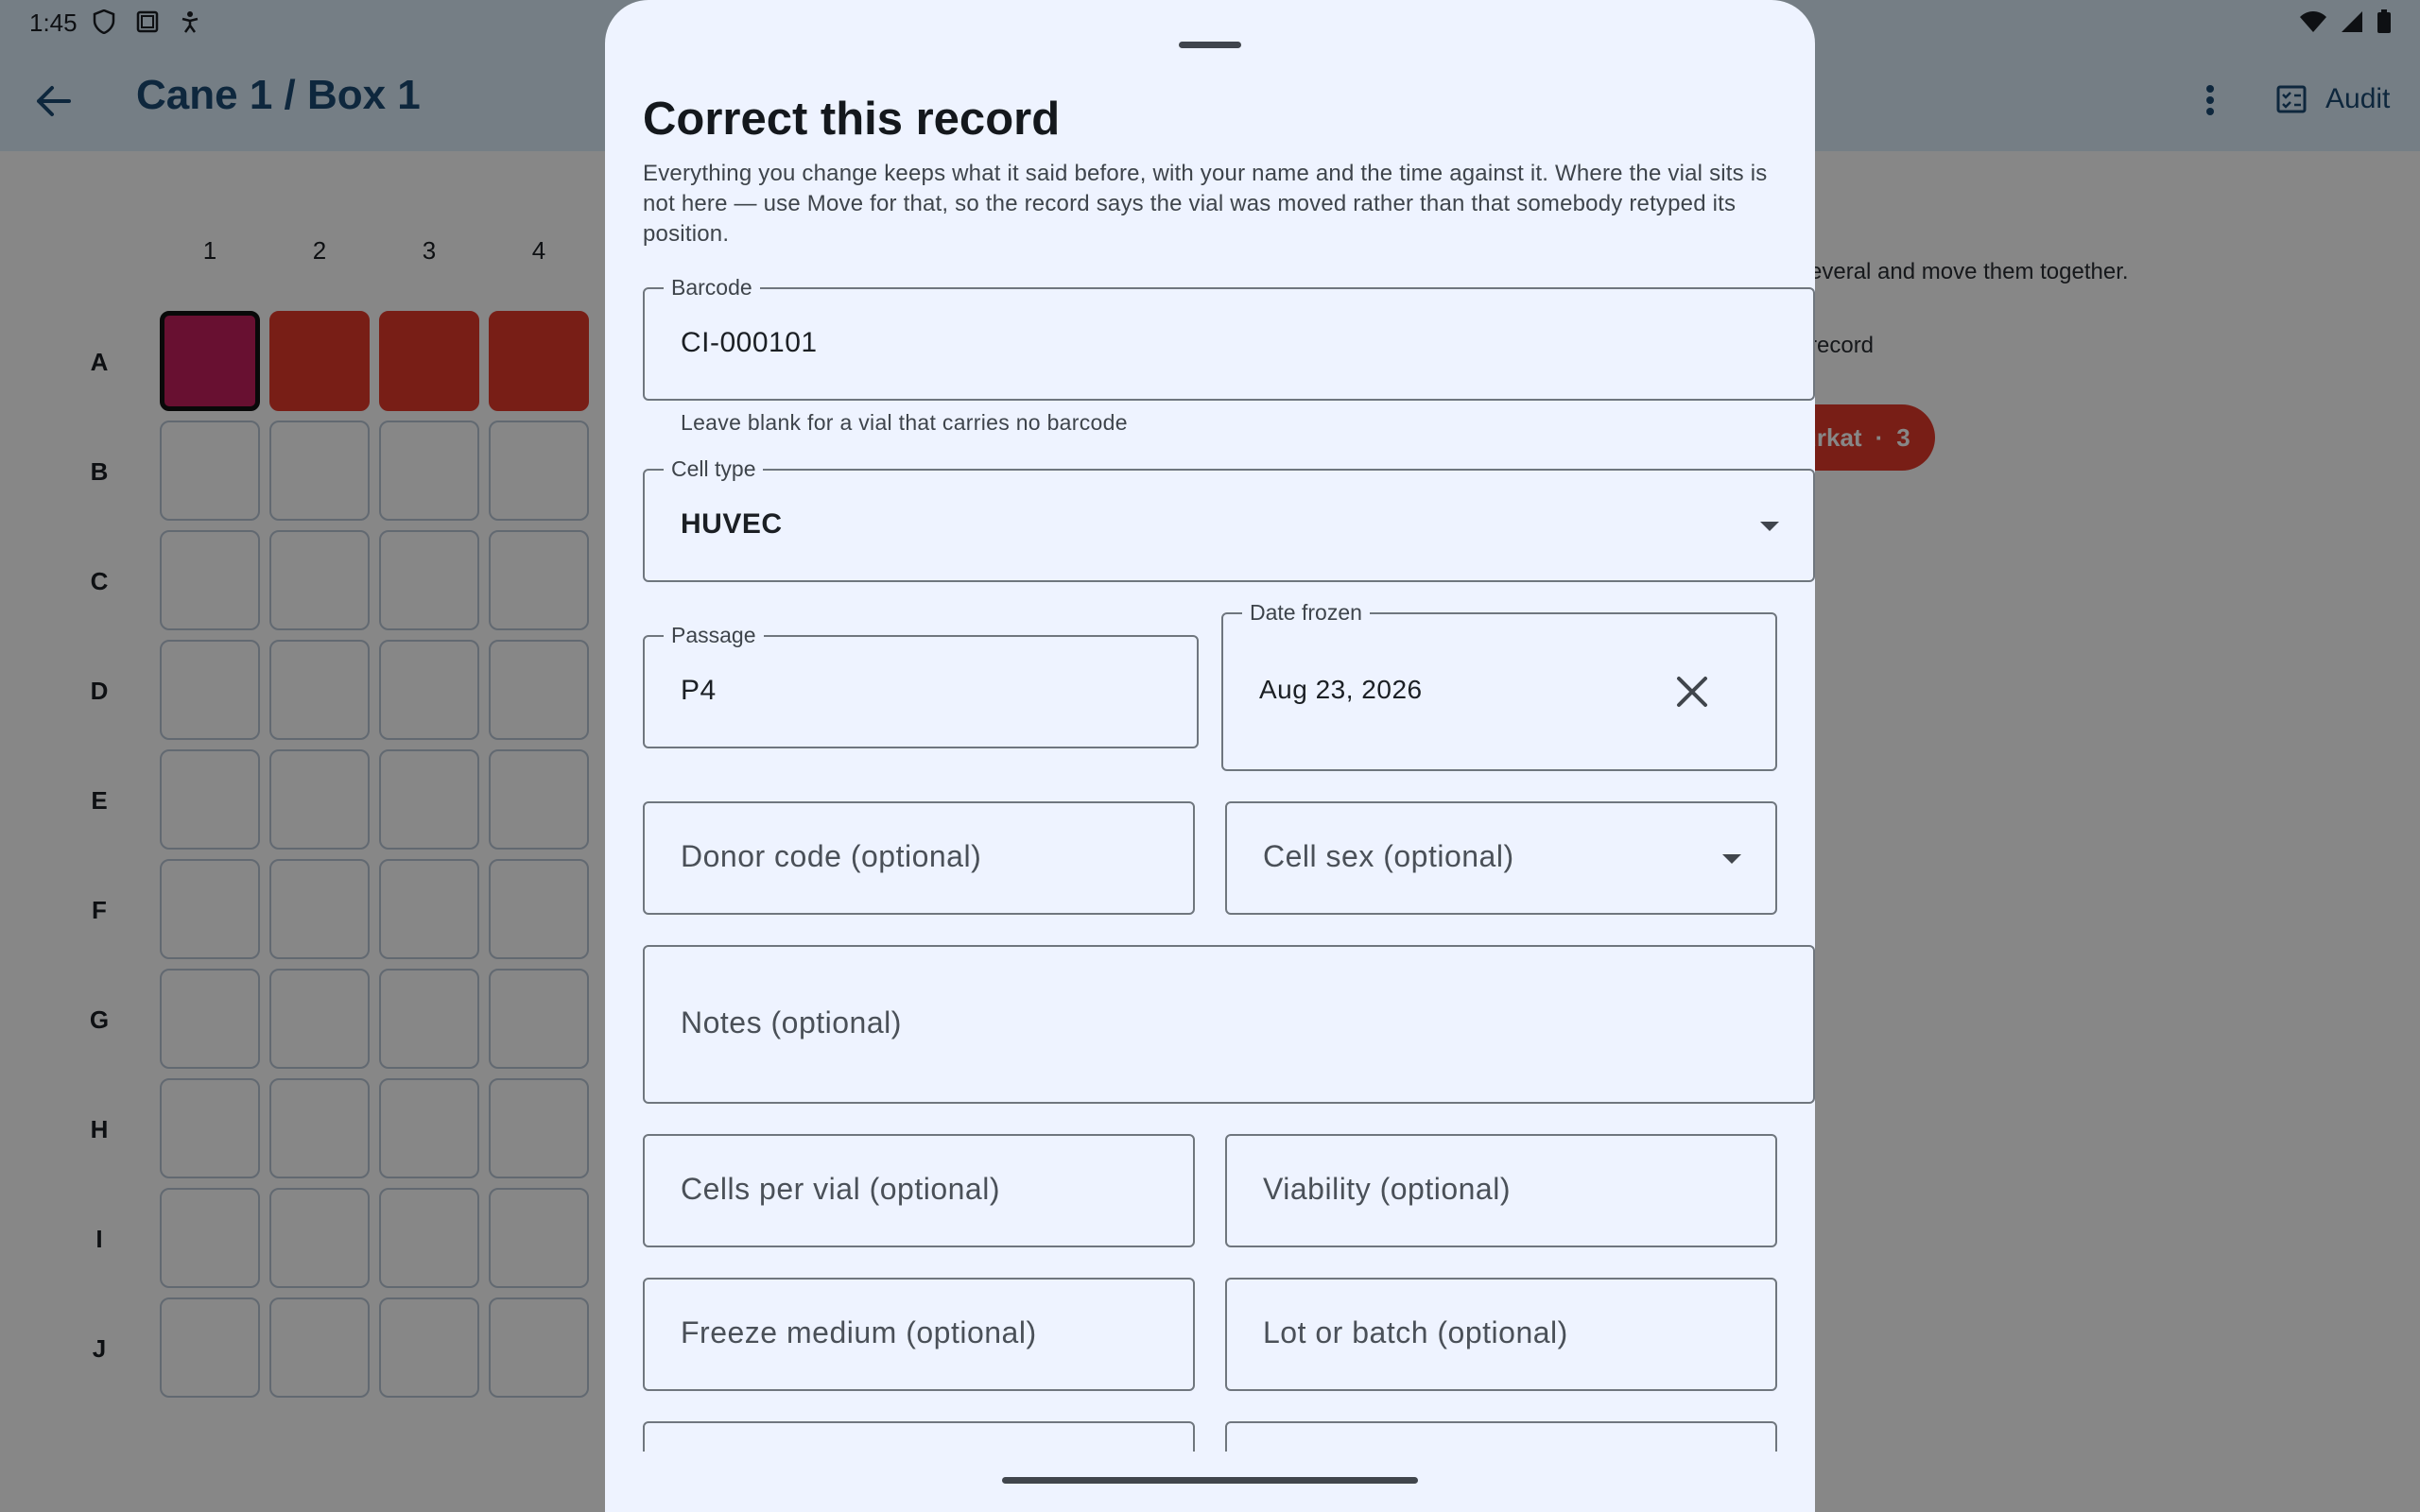 The height and width of the screenshot is (1512, 2420). I want to click on sheet-title: Correct this record, so click(852, 119).